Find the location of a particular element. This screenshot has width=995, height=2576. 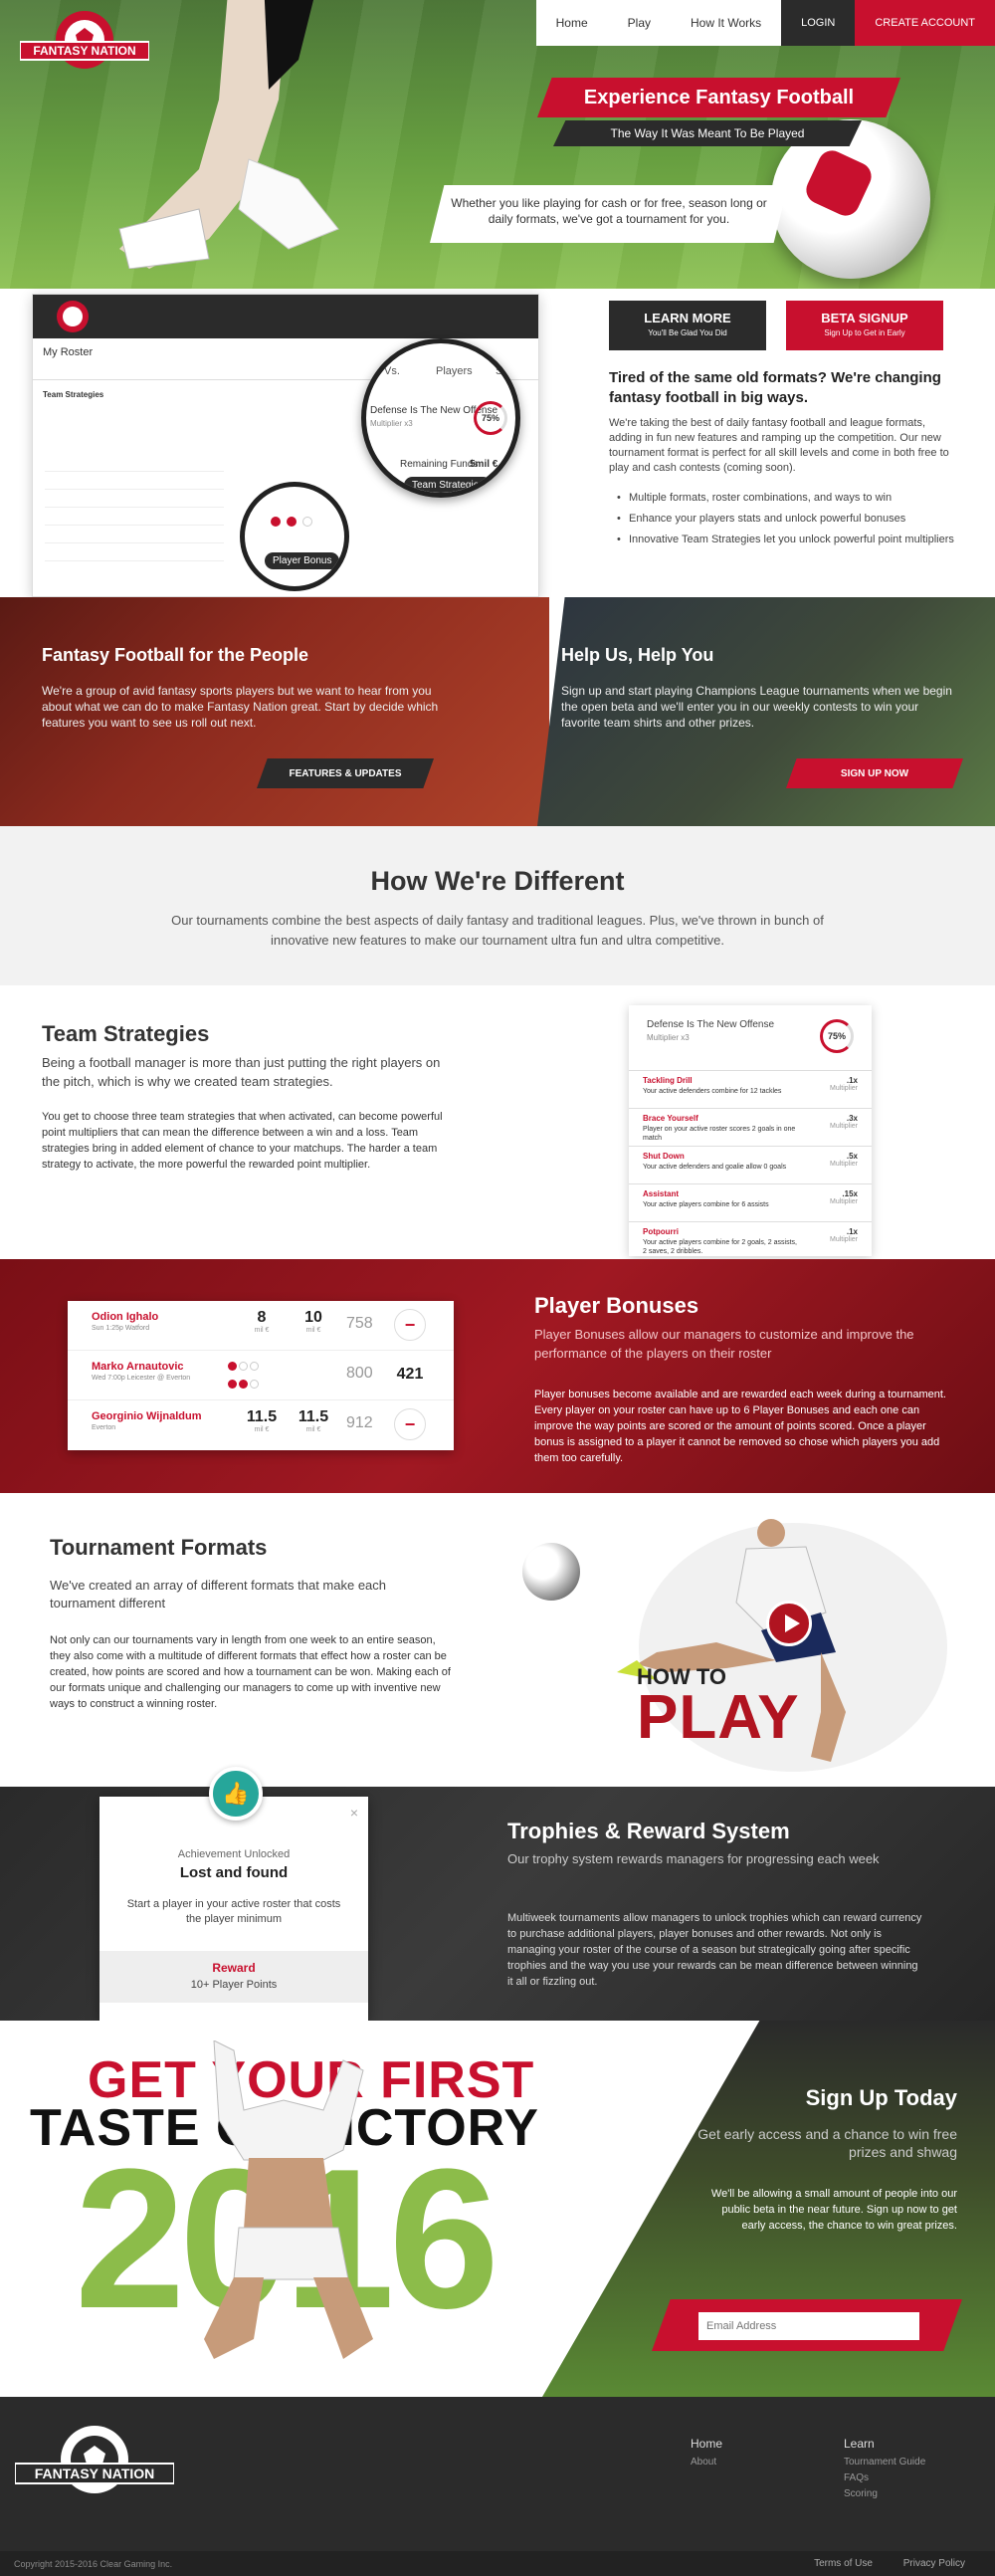

features-updates-button: FEATURES & UPDATES is located at coordinates (345, 773).